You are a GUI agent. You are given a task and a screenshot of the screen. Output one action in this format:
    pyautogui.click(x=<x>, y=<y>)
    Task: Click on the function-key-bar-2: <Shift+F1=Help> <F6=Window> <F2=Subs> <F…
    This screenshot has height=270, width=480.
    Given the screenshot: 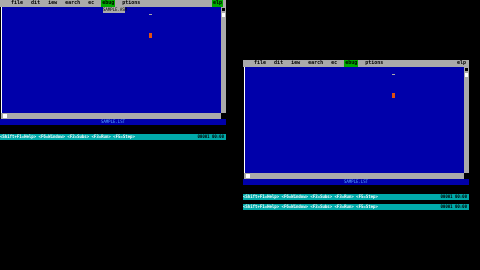 What is the action you would take?
    pyautogui.click(x=356, y=207)
    